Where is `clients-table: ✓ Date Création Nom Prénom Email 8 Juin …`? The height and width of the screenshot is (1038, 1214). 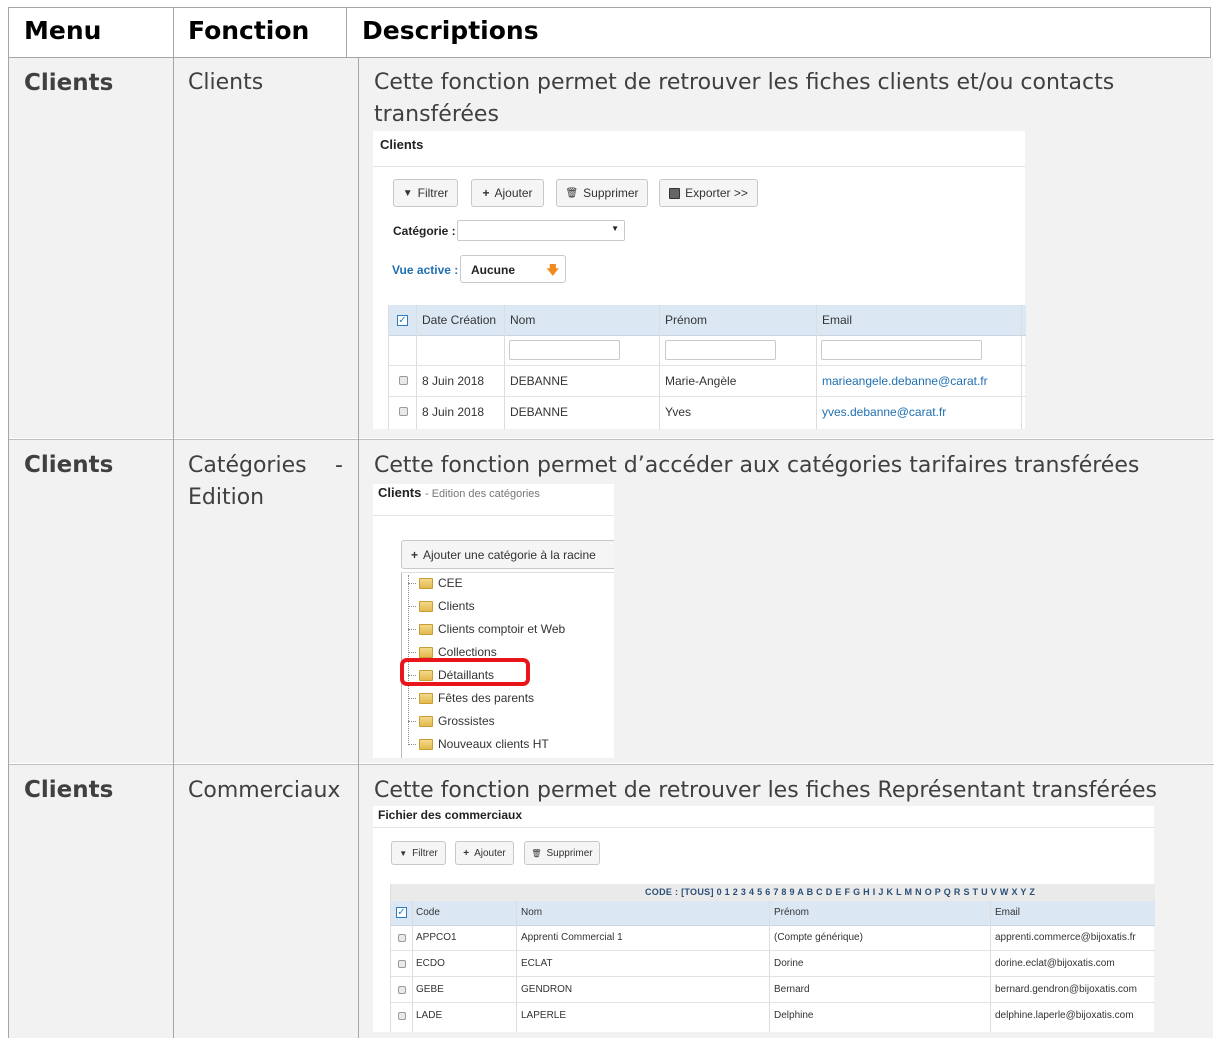 clients-table: ✓ Date Création Nom Prénom Email 8 Juin … is located at coordinates (707, 367).